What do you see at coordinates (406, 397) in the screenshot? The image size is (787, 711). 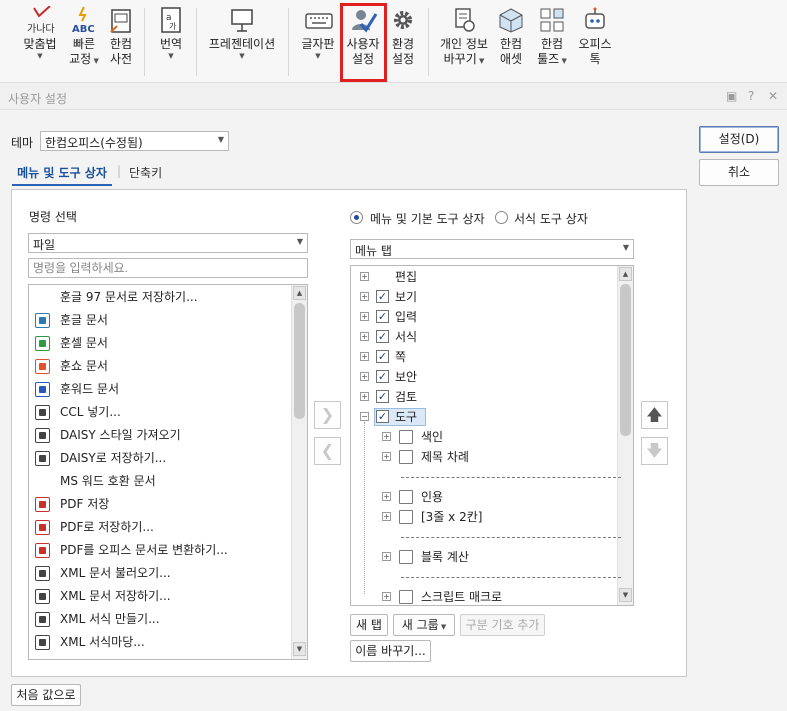 I see `tree-item-label: 검토` at bounding box center [406, 397].